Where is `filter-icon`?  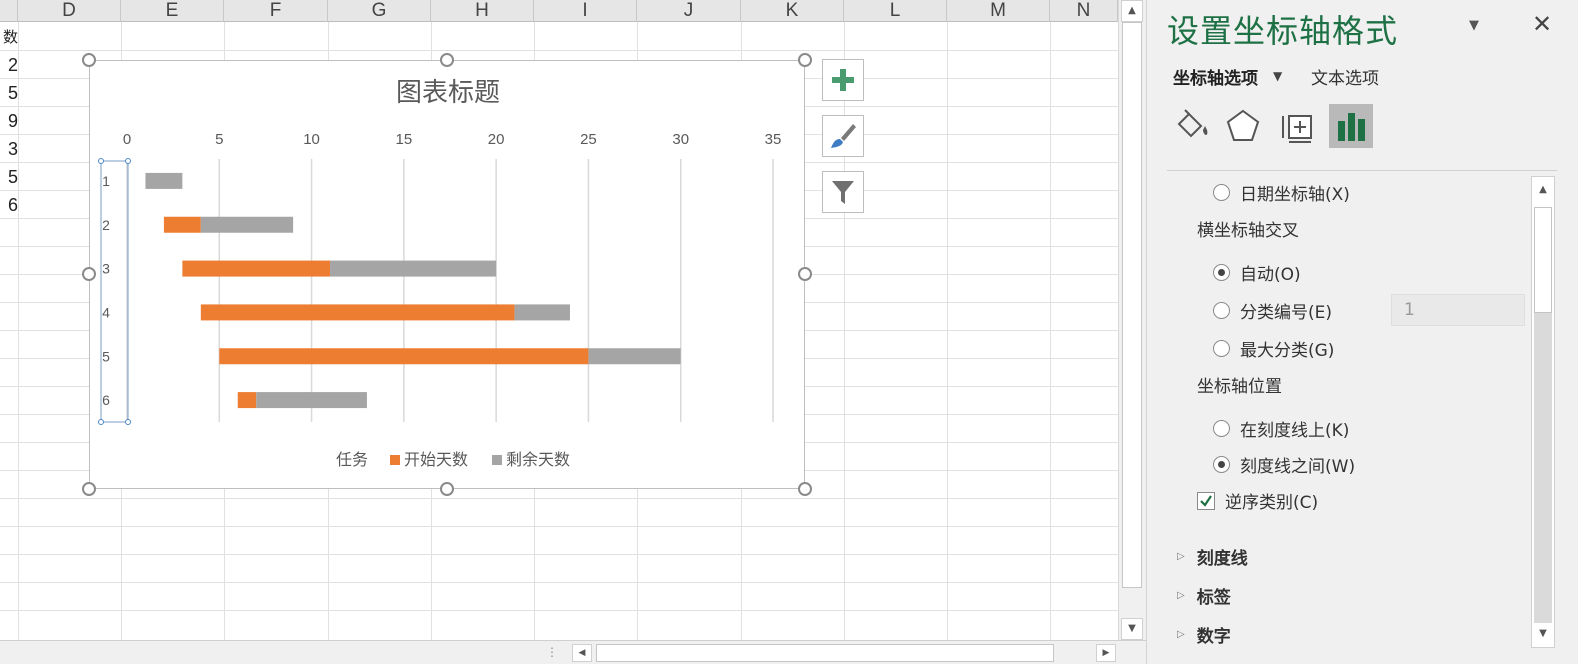
filter-icon is located at coordinates (843, 192).